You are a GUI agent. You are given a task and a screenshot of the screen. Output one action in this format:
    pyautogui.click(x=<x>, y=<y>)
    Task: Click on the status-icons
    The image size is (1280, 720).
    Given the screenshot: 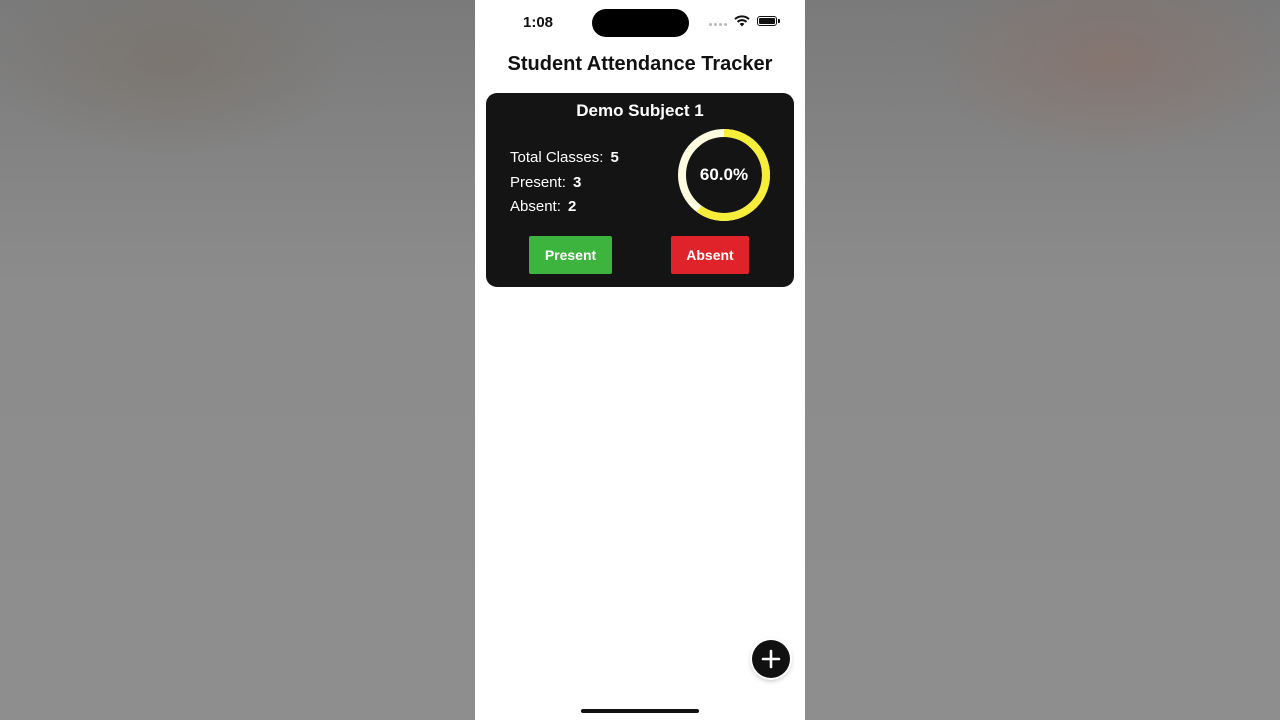 What is the action you would take?
    pyautogui.click(x=744, y=21)
    